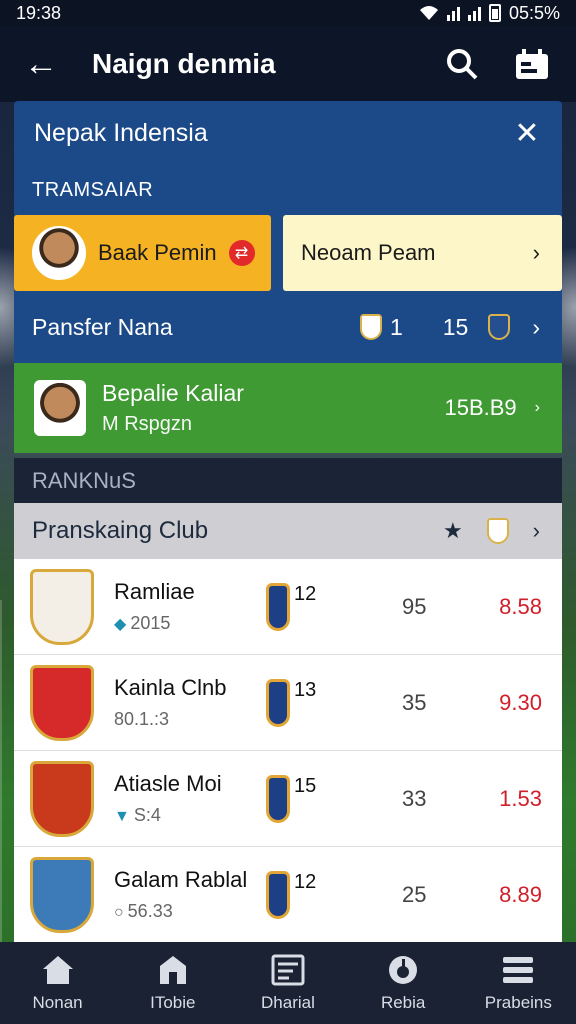 This screenshot has height=1024, width=576. What do you see at coordinates (520, 606) in the screenshot?
I see `club-score: 8.58` at bounding box center [520, 606].